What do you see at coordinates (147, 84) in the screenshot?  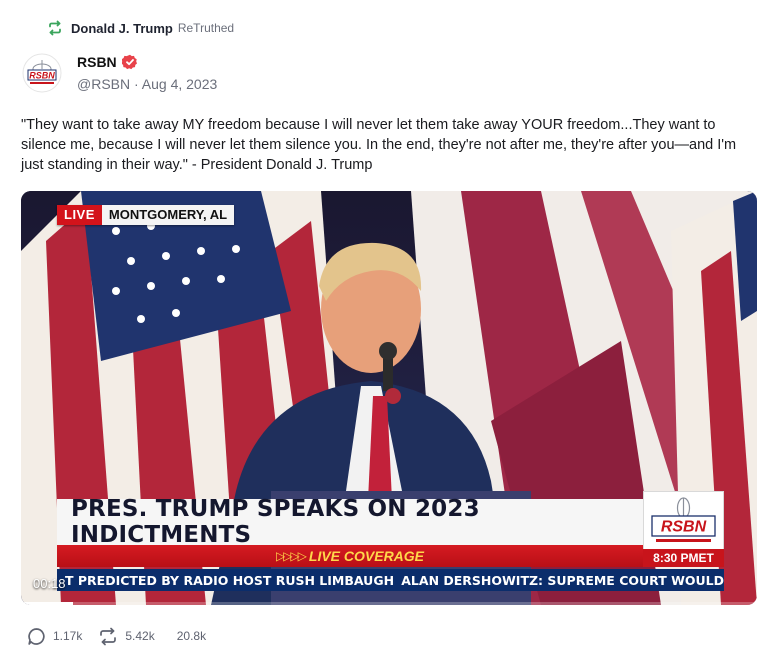 I see `author-handle-date: @RSBN · Aug 4, 2023` at bounding box center [147, 84].